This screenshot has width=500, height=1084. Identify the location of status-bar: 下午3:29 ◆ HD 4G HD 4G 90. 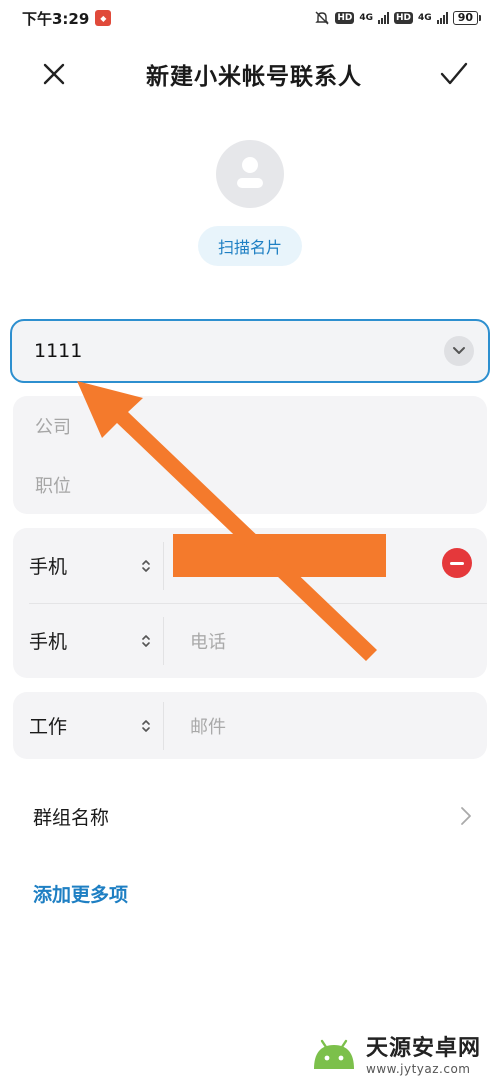
(250, 18).